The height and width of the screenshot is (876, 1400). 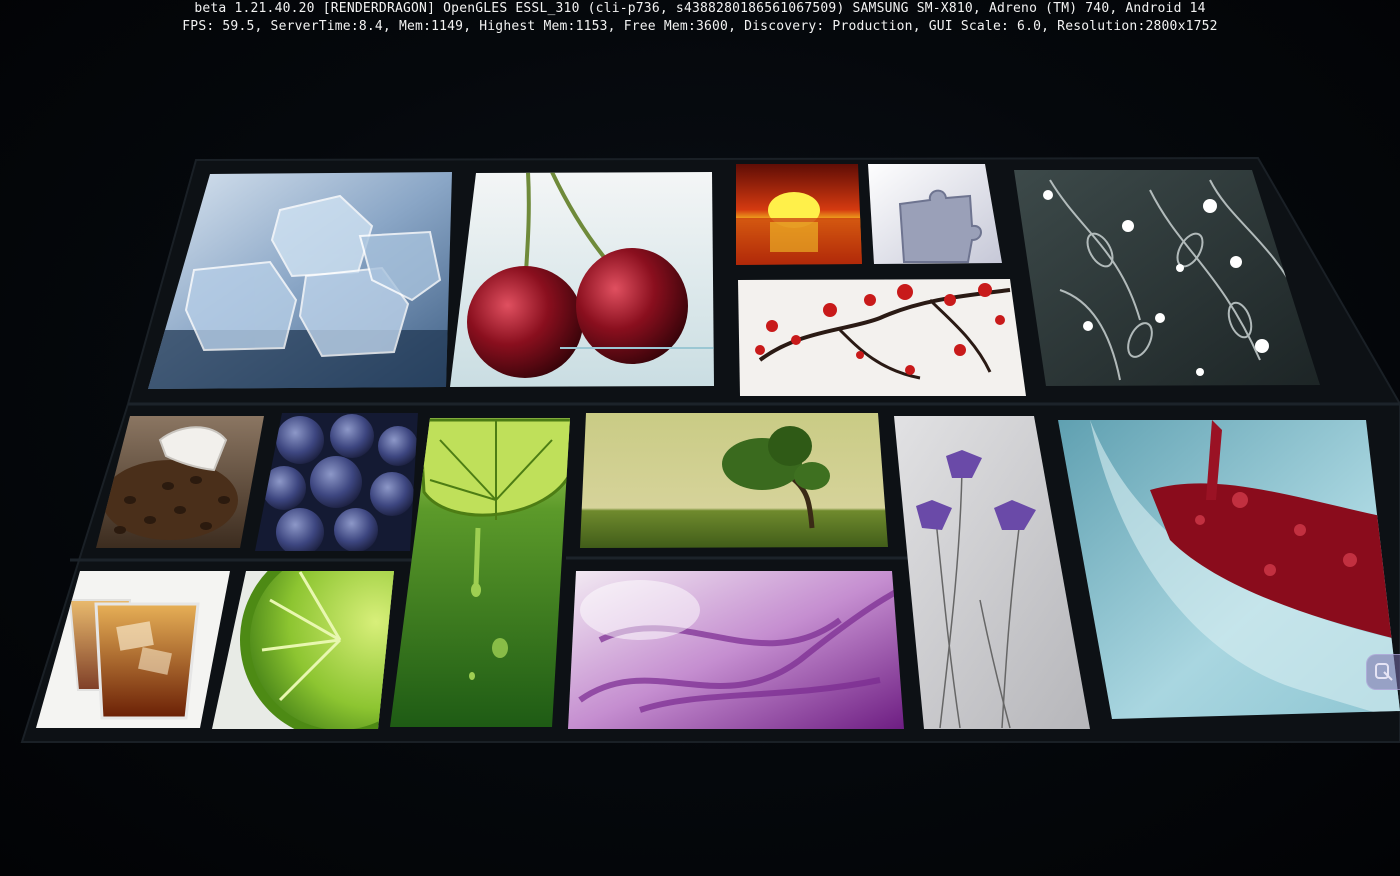 I want to click on painting-cherries, so click(x=582, y=280).